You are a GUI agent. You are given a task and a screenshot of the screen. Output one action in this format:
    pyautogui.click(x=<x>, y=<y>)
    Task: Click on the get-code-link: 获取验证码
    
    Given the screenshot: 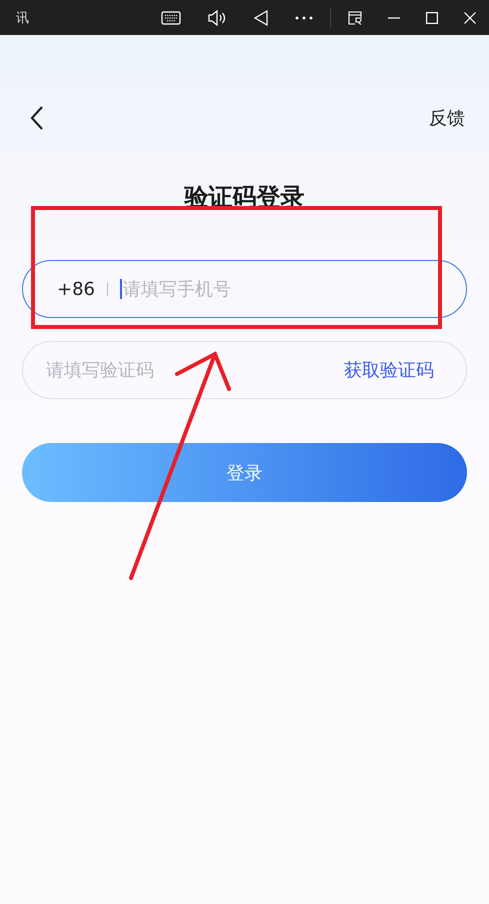 What is the action you would take?
    pyautogui.click(x=389, y=370)
    